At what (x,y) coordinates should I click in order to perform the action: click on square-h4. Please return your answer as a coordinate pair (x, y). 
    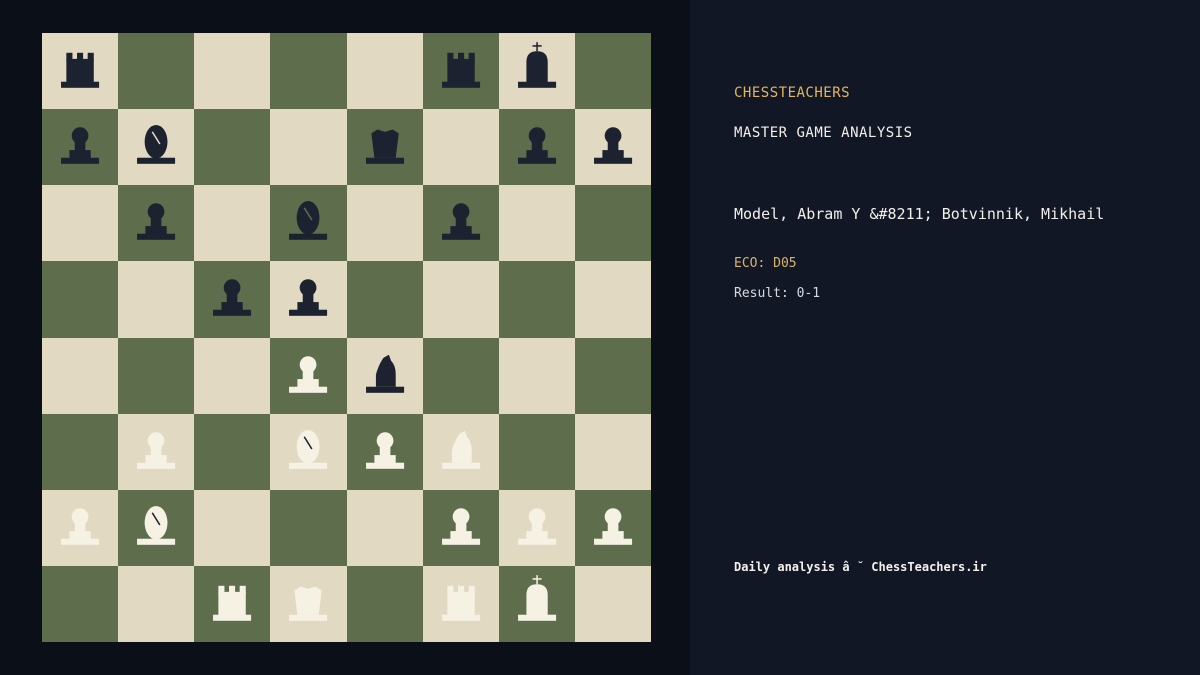
    Looking at the image, I should click on (612, 375).